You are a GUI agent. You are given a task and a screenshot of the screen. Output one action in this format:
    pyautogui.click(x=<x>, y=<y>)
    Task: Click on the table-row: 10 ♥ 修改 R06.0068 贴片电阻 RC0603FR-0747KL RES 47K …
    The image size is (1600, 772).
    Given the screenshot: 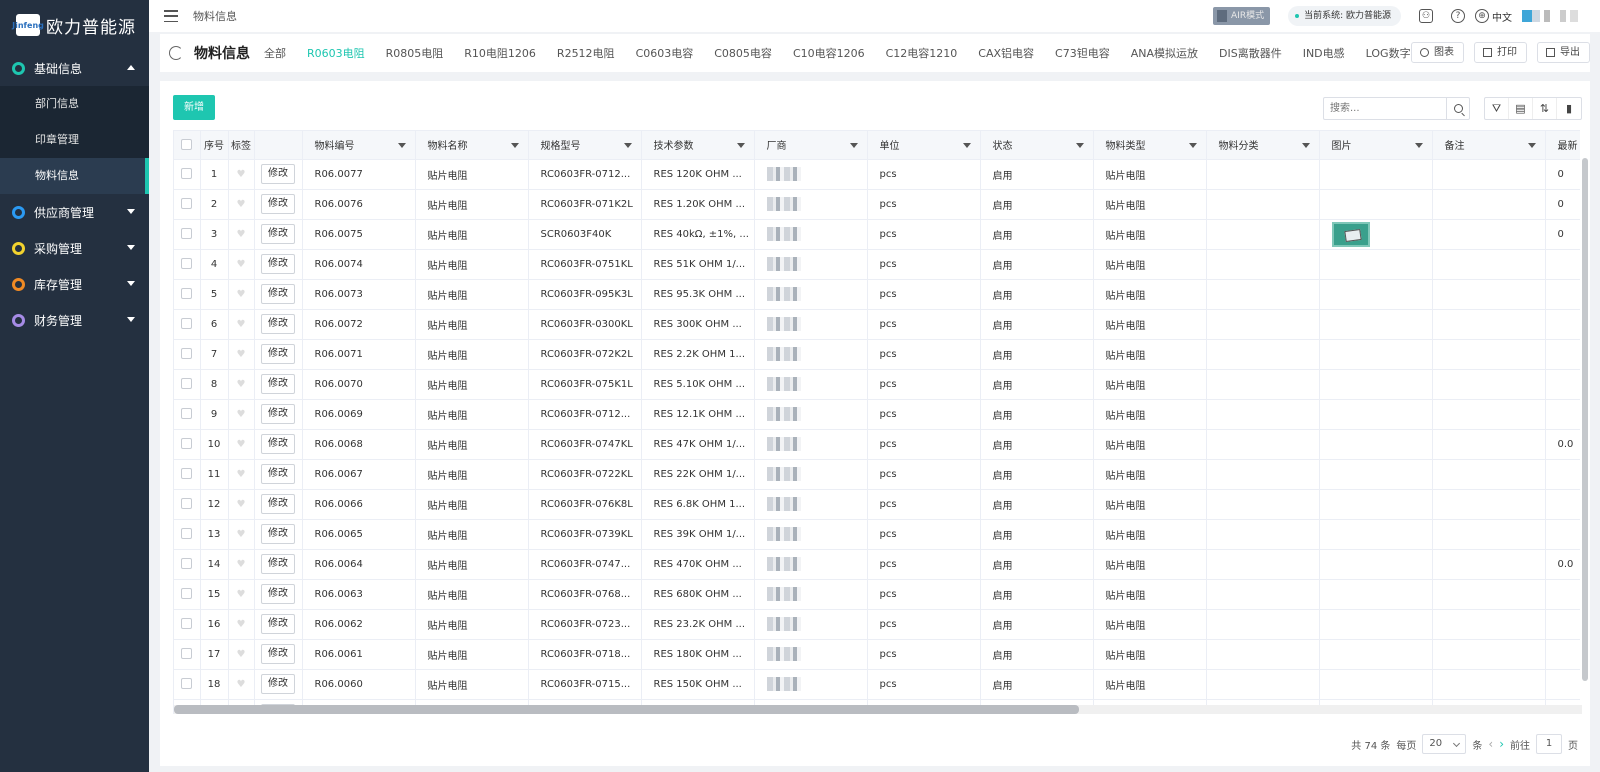 What is the action you would take?
    pyautogui.click(x=877, y=444)
    